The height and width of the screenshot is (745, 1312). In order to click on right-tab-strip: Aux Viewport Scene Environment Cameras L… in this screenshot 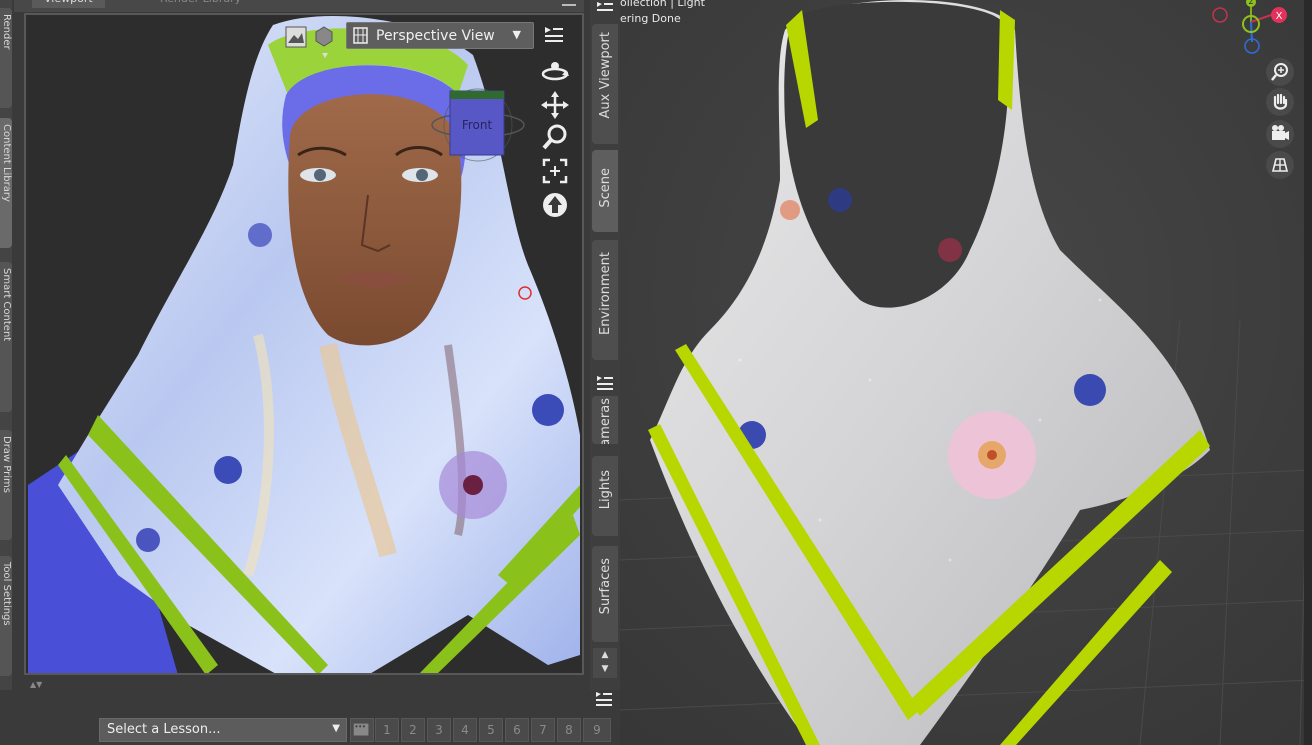, I will do `click(605, 345)`.